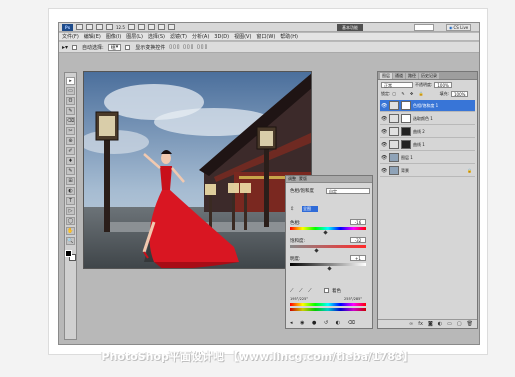 The height and width of the screenshot is (377, 515). I want to click on tool-button-icon: ◐, so click(70, 191).